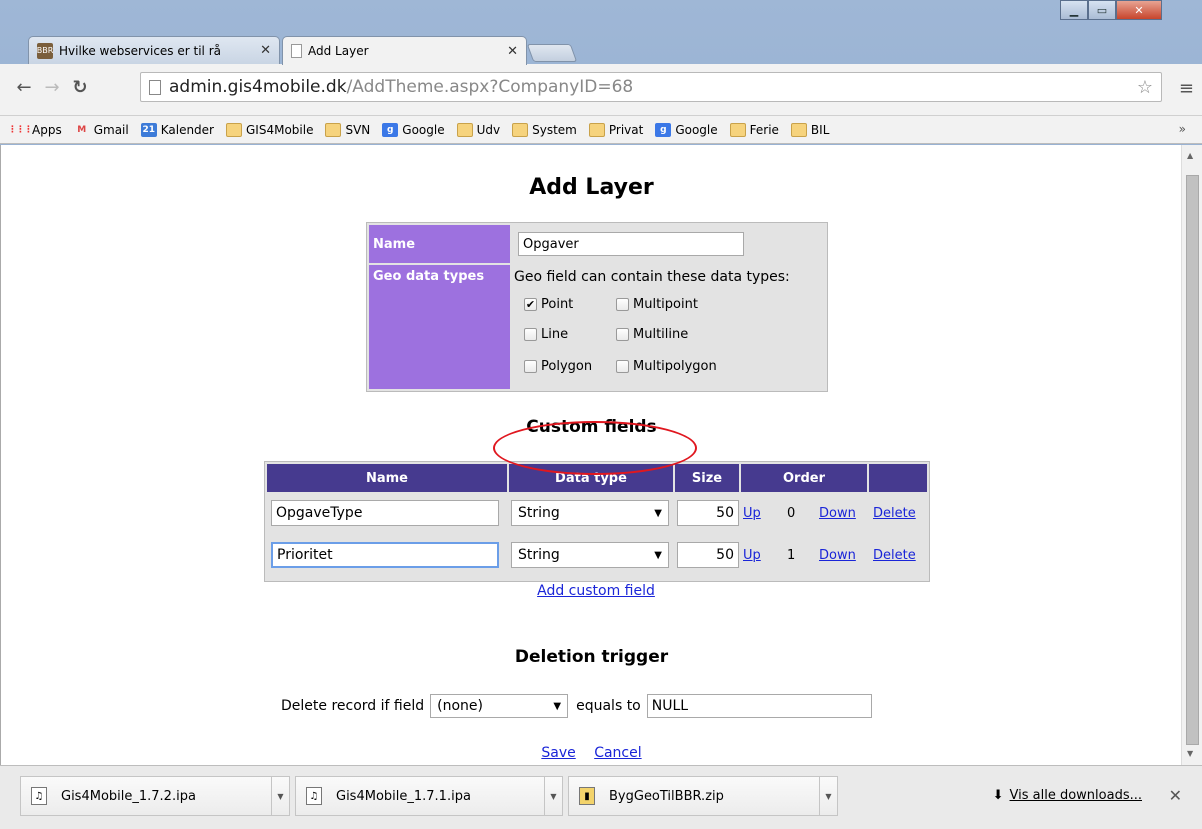  I want to click on close-window-icon: ✕, so click(1139, 10).